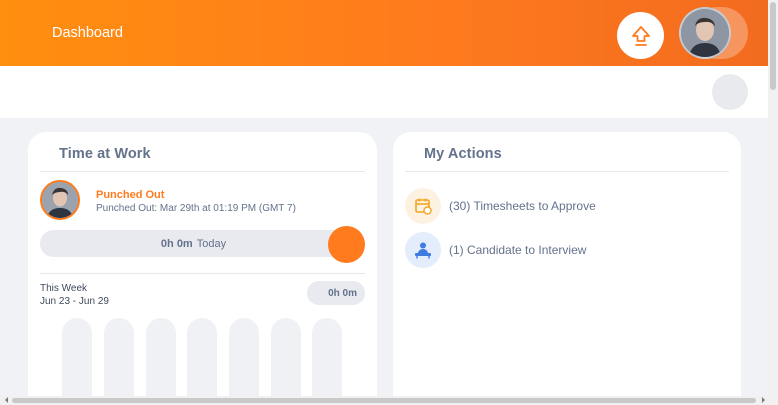 This screenshot has height=405, width=778. Describe the element at coordinates (130, 195) in the screenshot. I see `punch-status: Punched Out` at that location.